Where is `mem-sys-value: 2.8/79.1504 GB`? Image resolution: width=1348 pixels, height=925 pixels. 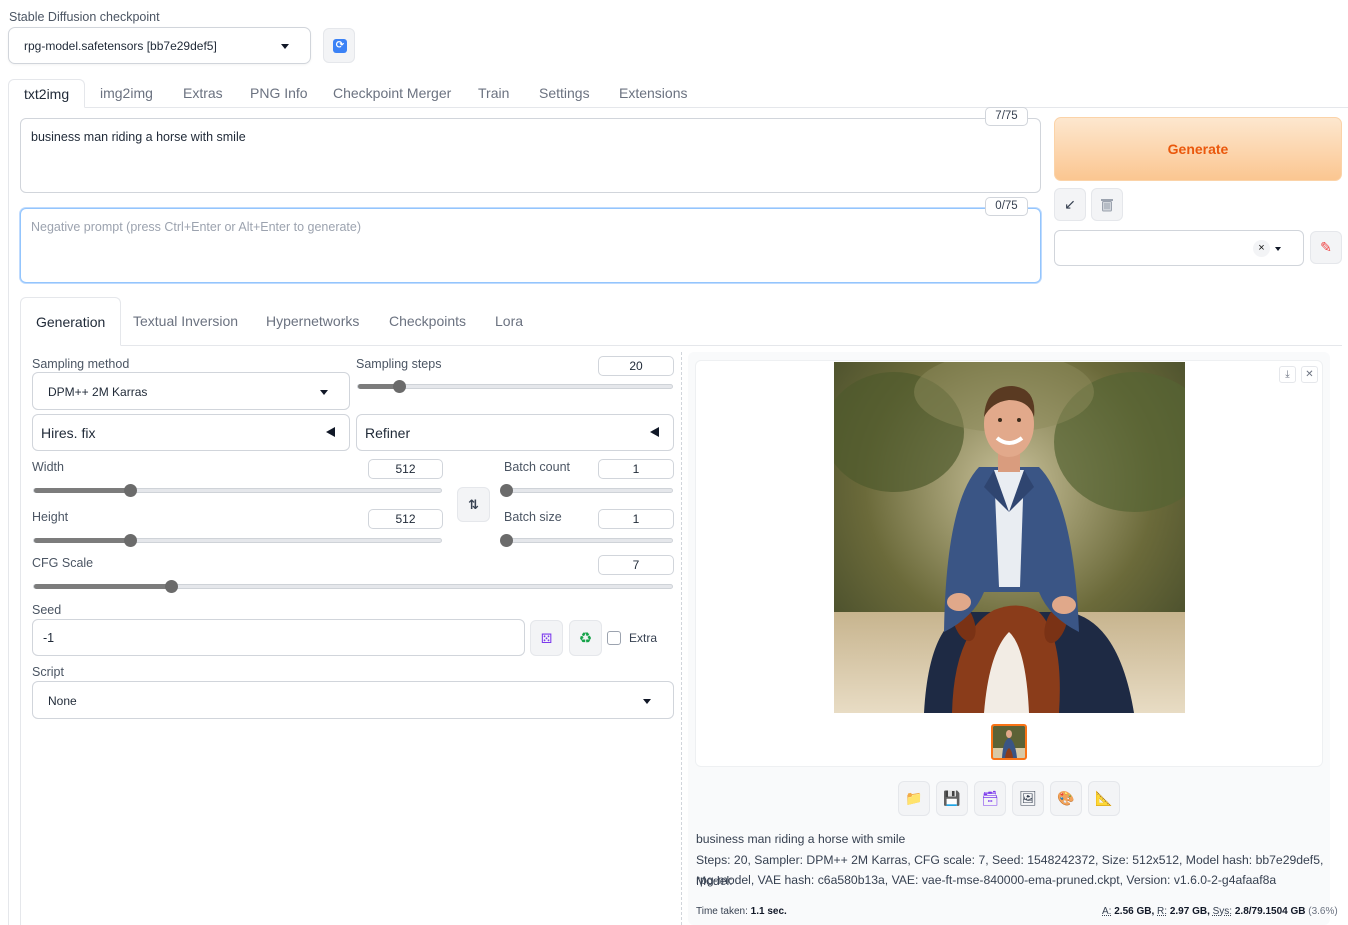 mem-sys-value: 2.8/79.1504 GB is located at coordinates (1270, 911).